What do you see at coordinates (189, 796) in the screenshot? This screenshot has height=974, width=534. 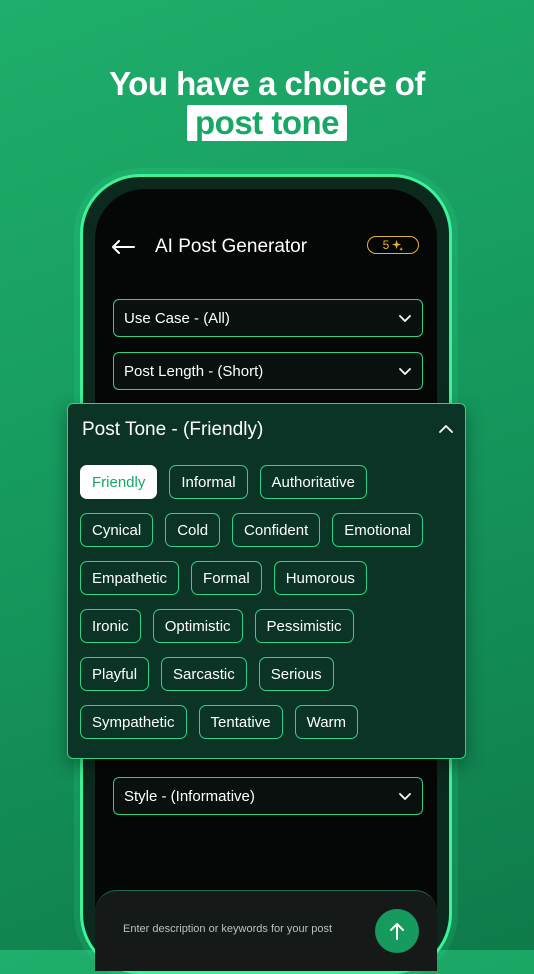 I see `style-value: Style - (Informative)` at bounding box center [189, 796].